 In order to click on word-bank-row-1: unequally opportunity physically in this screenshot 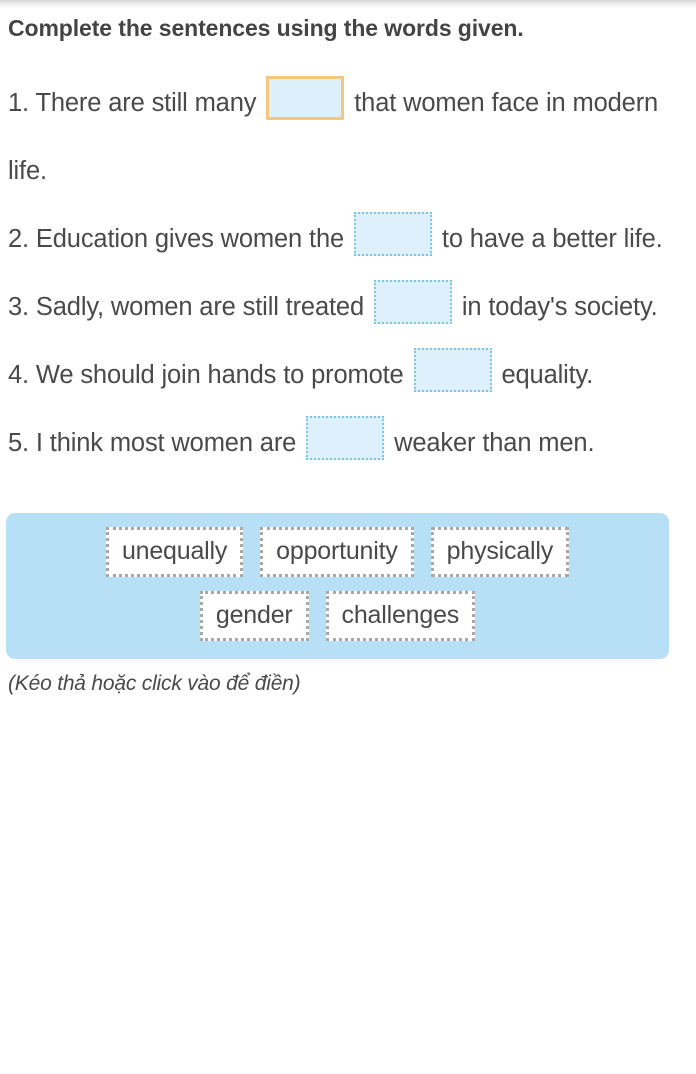, I will do `click(337, 551)`.